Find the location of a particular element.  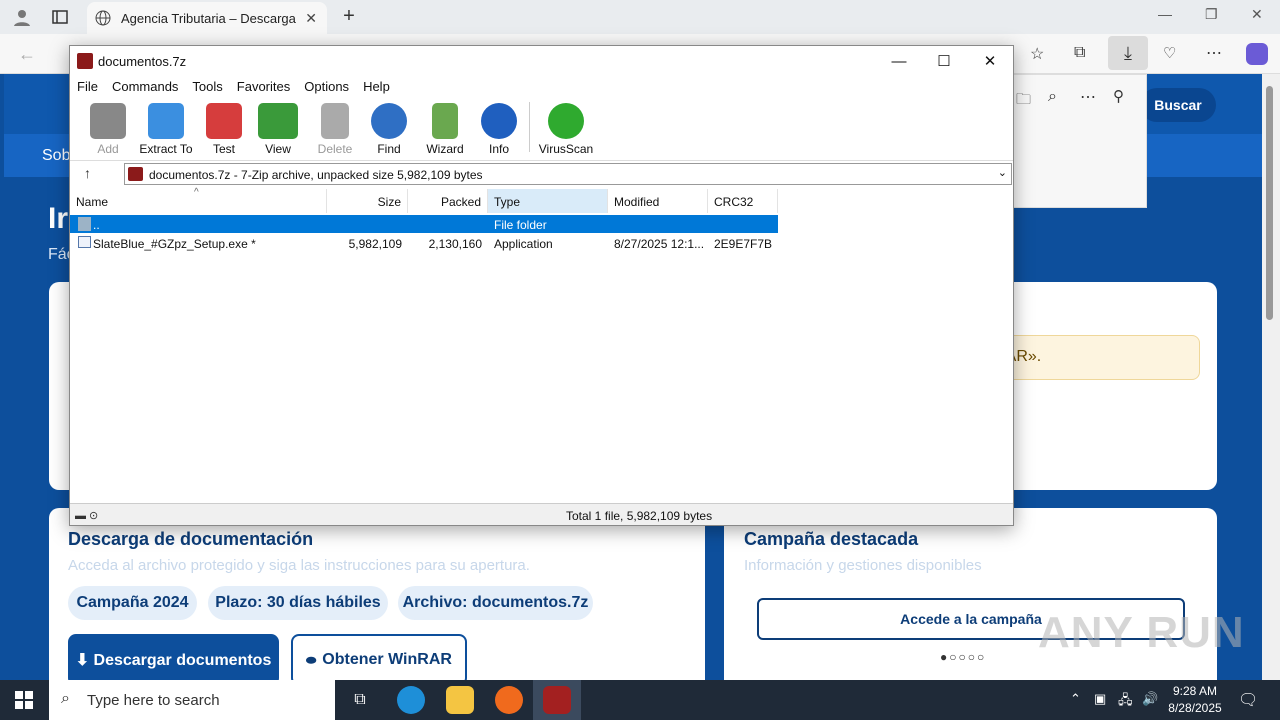

new-tab-icon: + is located at coordinates (349, 16).